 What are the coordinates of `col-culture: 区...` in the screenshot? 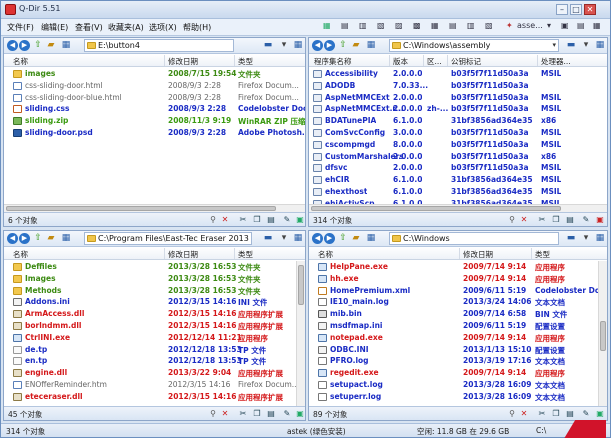 It's located at (434, 61).